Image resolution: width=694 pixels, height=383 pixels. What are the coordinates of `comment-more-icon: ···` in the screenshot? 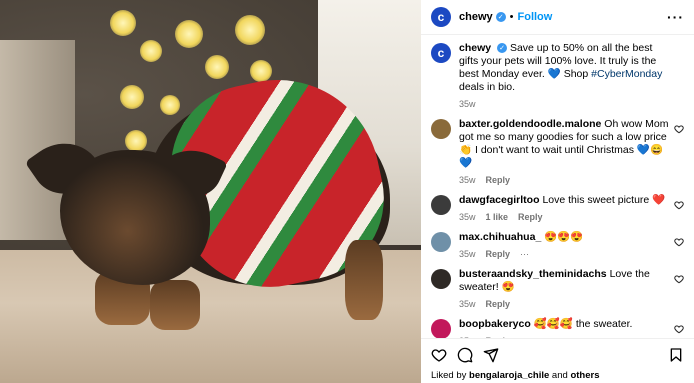 It's located at (524, 254).